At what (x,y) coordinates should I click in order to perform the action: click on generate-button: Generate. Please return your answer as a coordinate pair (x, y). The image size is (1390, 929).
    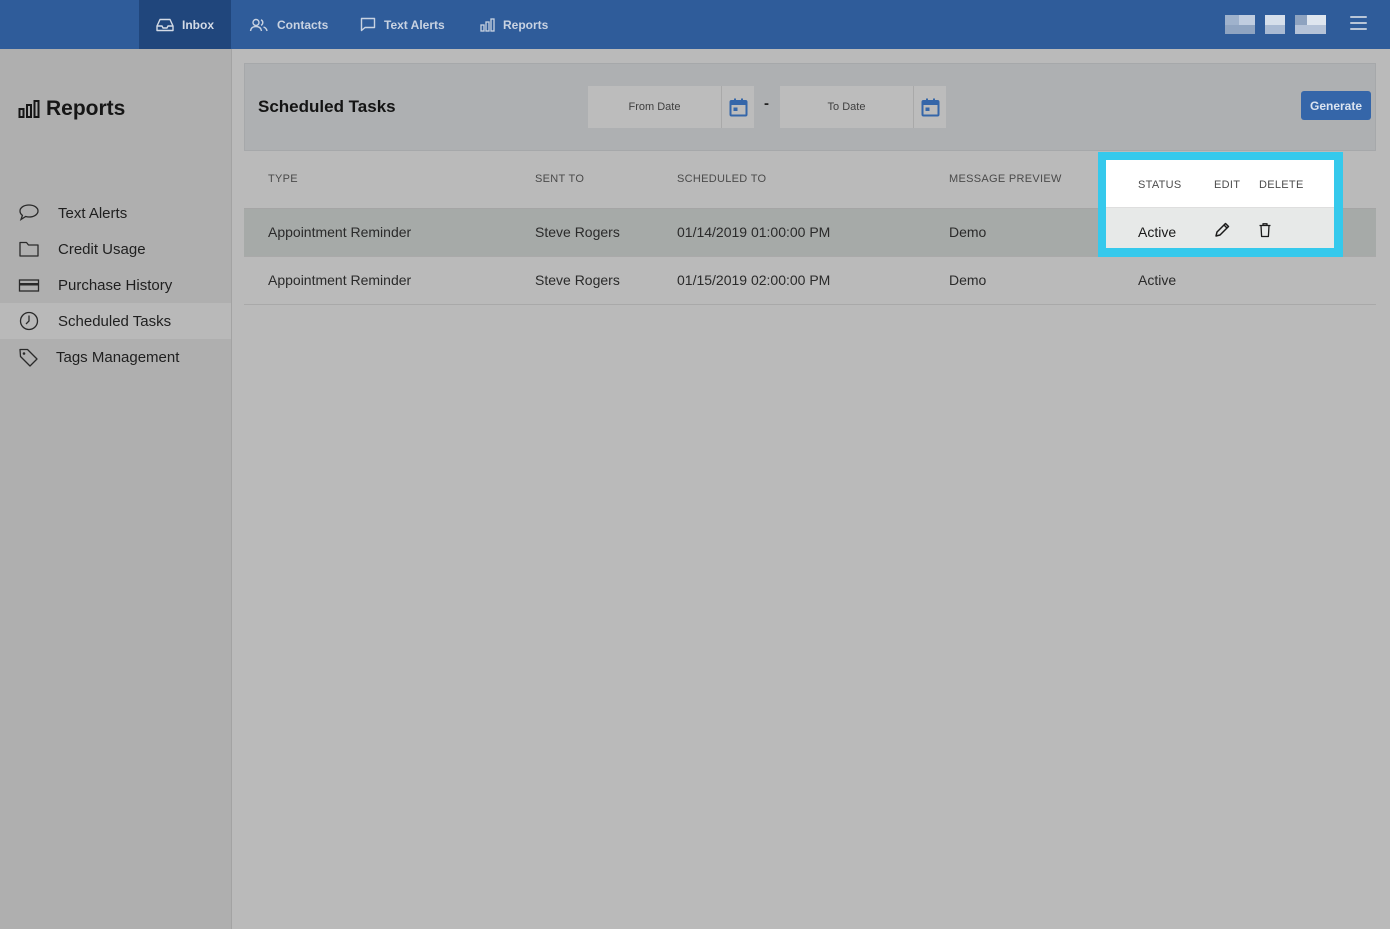
    Looking at the image, I should click on (1336, 105).